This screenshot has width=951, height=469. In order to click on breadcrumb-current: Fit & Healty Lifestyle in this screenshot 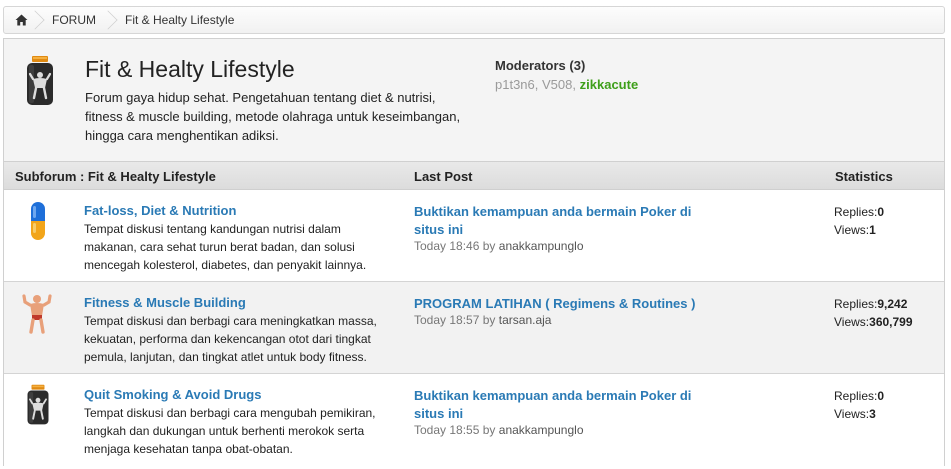, I will do `click(172, 20)`.